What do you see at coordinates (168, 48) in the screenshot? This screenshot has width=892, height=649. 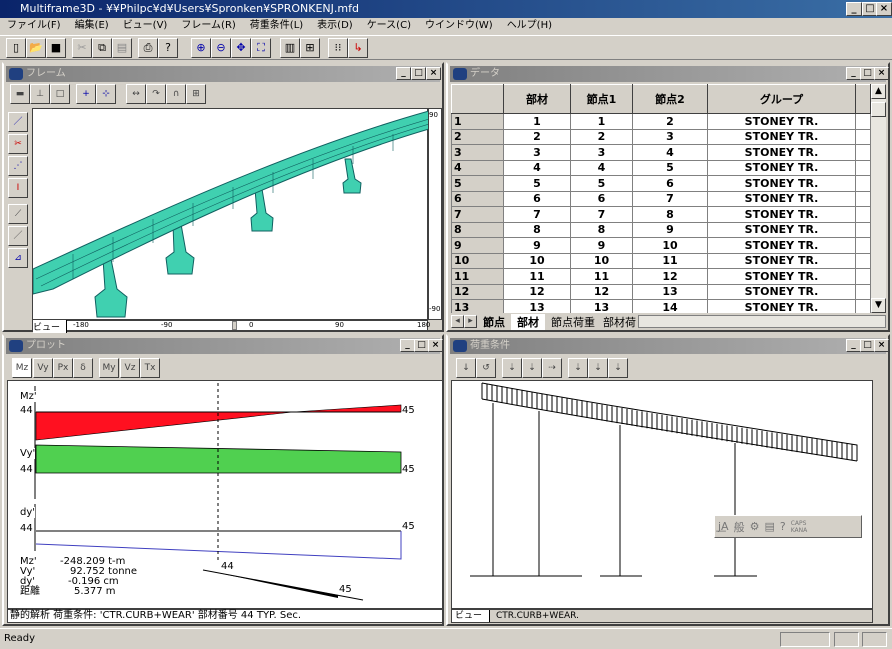 I see `help-icon: ?` at bounding box center [168, 48].